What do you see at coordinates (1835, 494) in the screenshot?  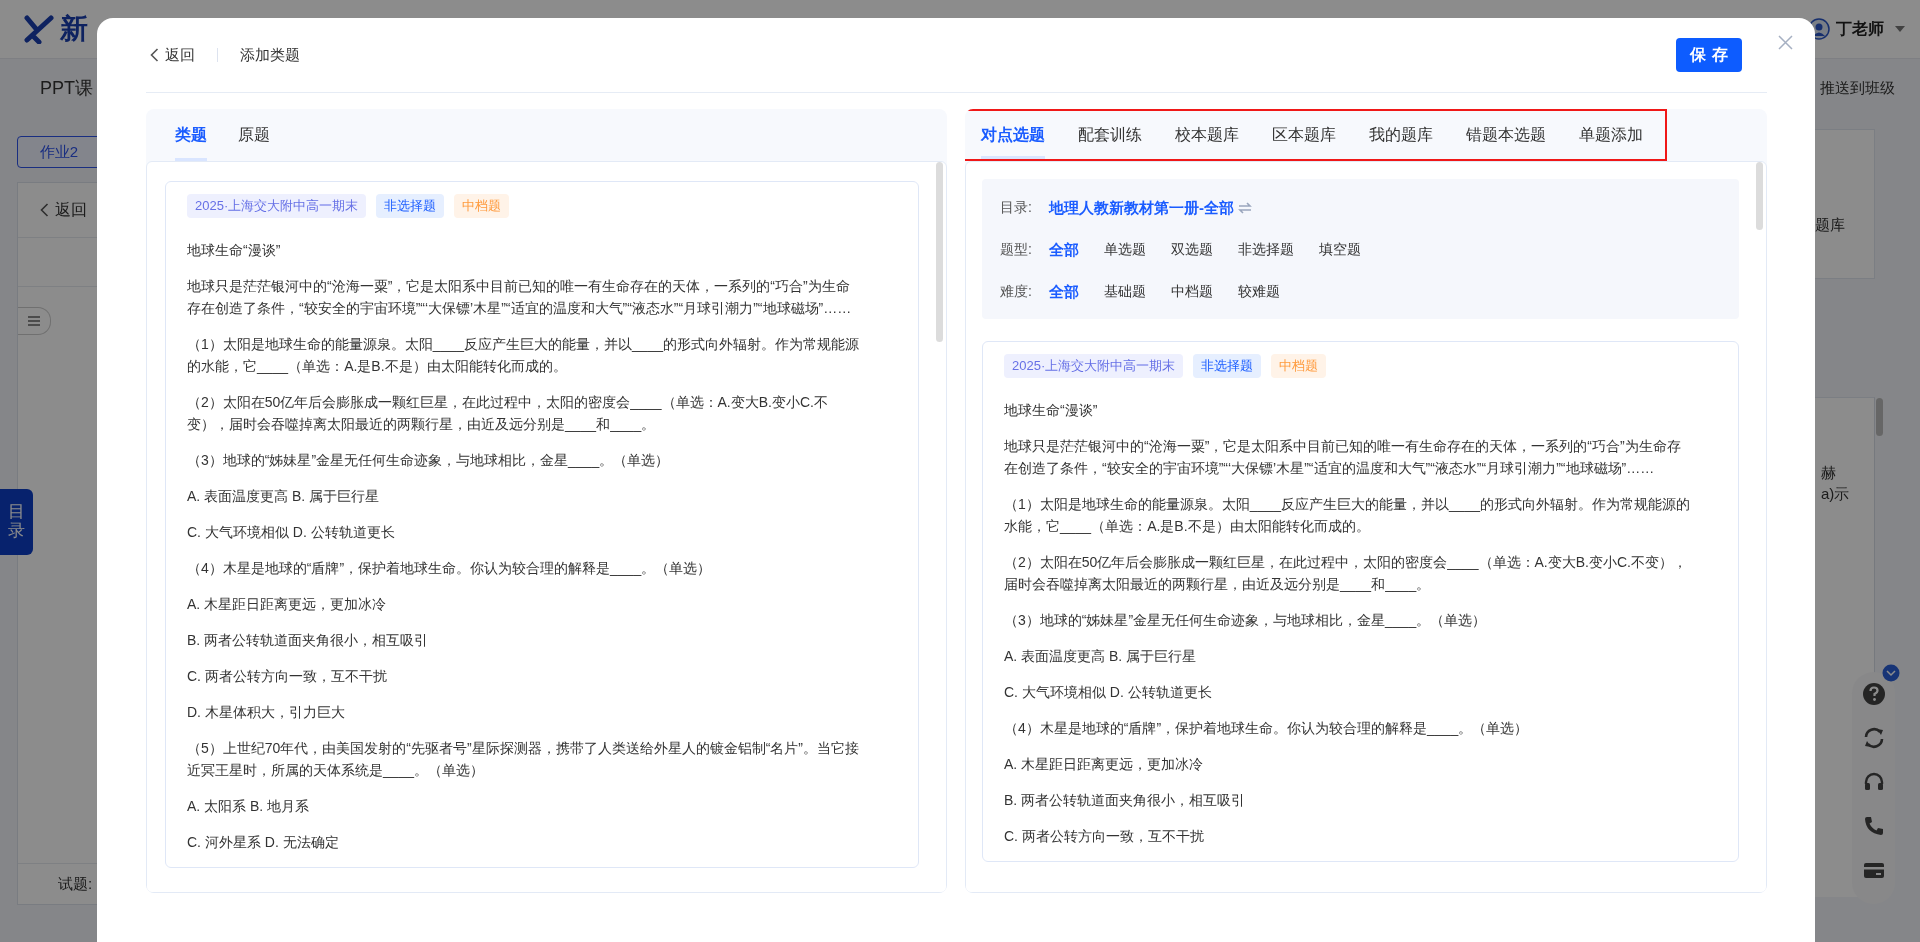 I see `text-fragment: a)示` at bounding box center [1835, 494].